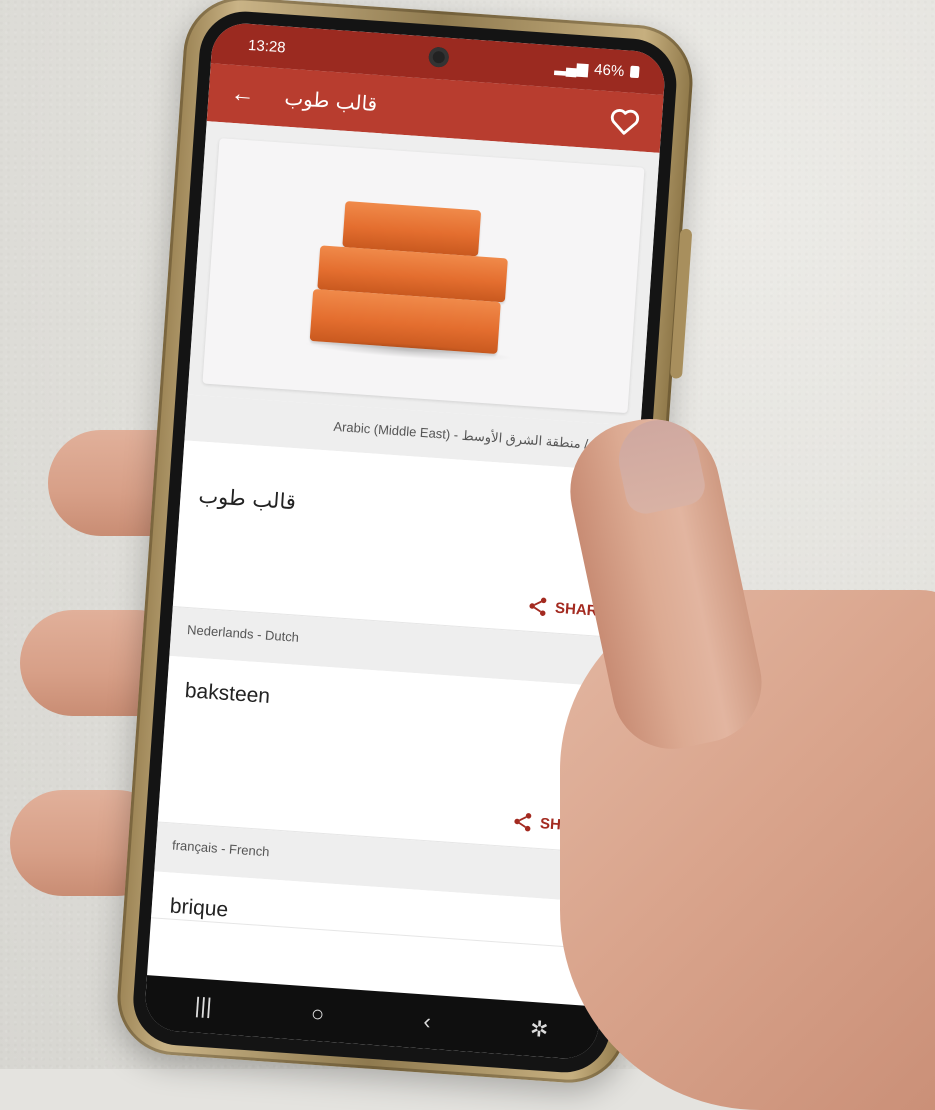  What do you see at coordinates (267, 46) in the screenshot?
I see `status-time: 13:28` at bounding box center [267, 46].